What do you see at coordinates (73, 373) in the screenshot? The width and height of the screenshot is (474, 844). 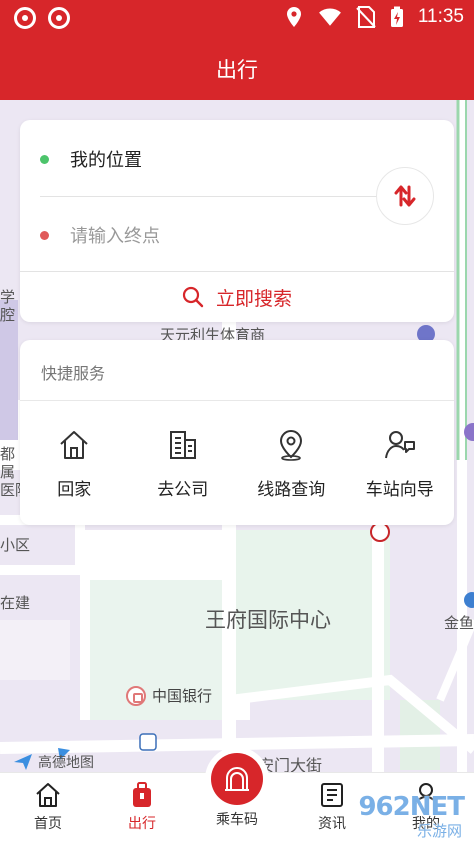 I see `quick-services-title: 快捷服务` at bounding box center [73, 373].